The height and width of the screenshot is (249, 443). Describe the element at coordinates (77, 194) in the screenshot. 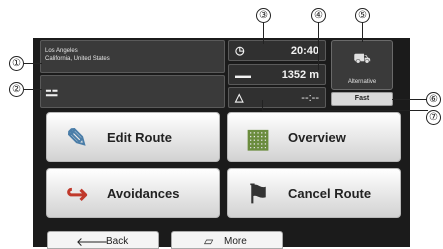

I see `detour-icon: ↪` at that location.